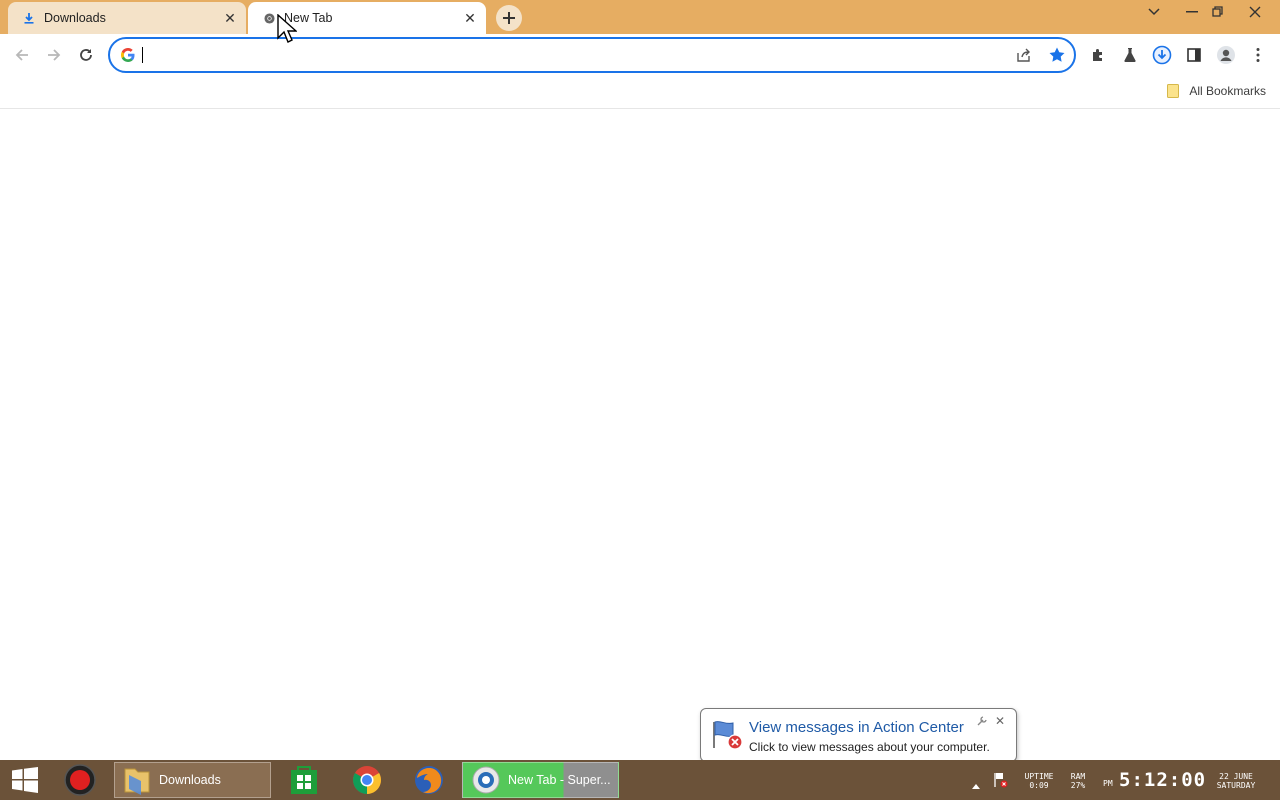 This screenshot has height=802, width=1280. I want to click on profile-button, so click(1226, 55).